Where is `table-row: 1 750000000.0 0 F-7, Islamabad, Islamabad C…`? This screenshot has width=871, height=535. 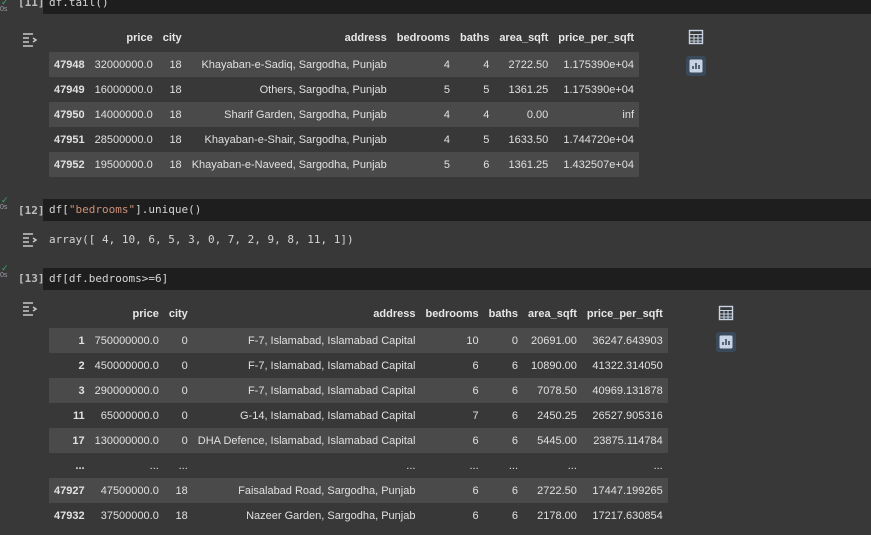 table-row: 1 750000000.0 0 F-7, Islamabad, Islamabad C… is located at coordinates (358, 340).